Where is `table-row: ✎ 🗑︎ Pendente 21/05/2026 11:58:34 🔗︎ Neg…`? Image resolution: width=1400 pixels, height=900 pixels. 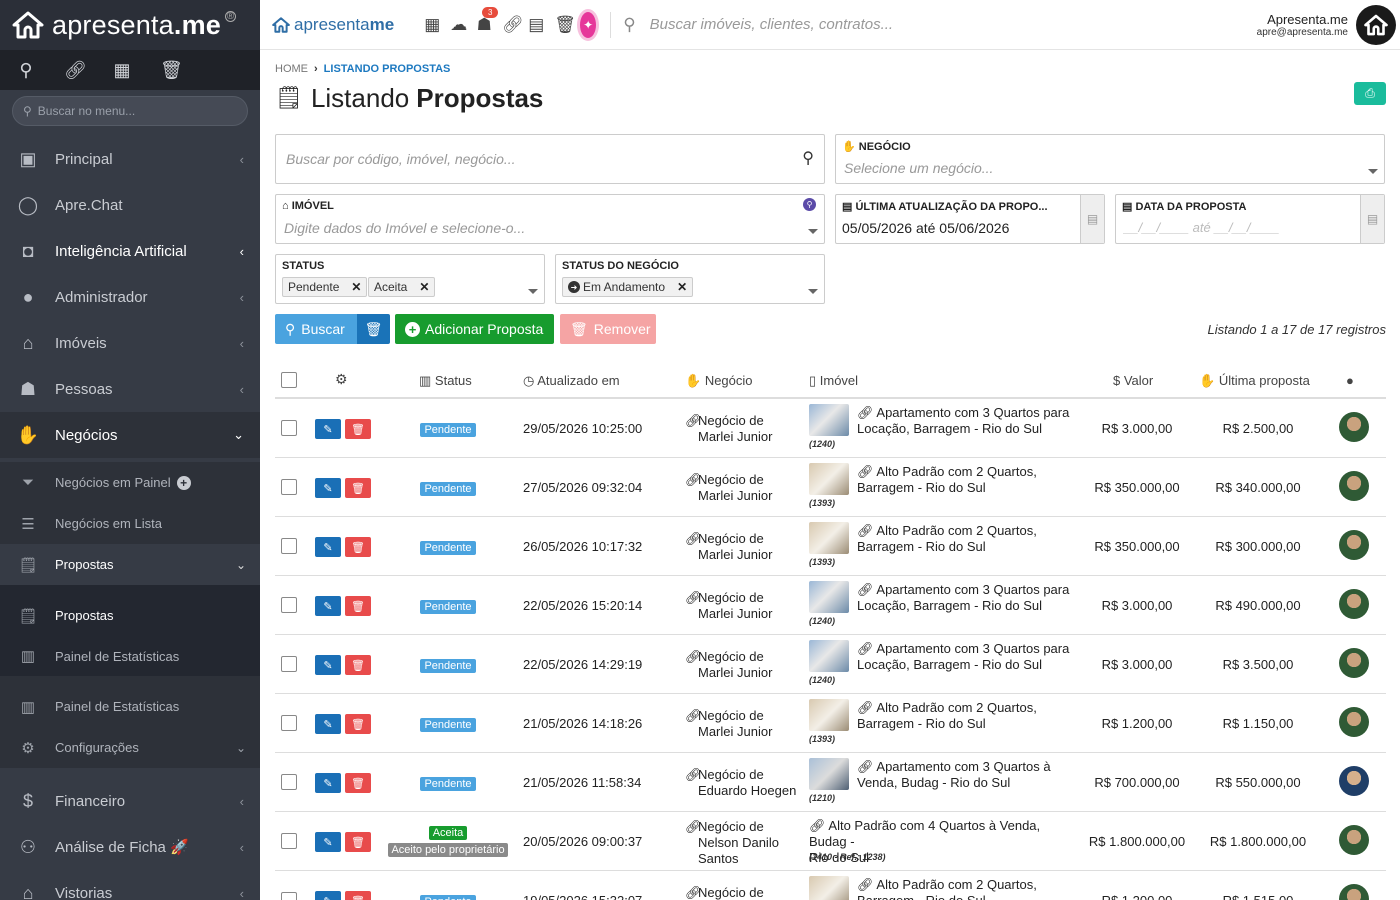 table-row: ✎ 🗑︎ Pendente 21/05/2026 11:58:34 🔗︎ Neg… is located at coordinates (830, 782).